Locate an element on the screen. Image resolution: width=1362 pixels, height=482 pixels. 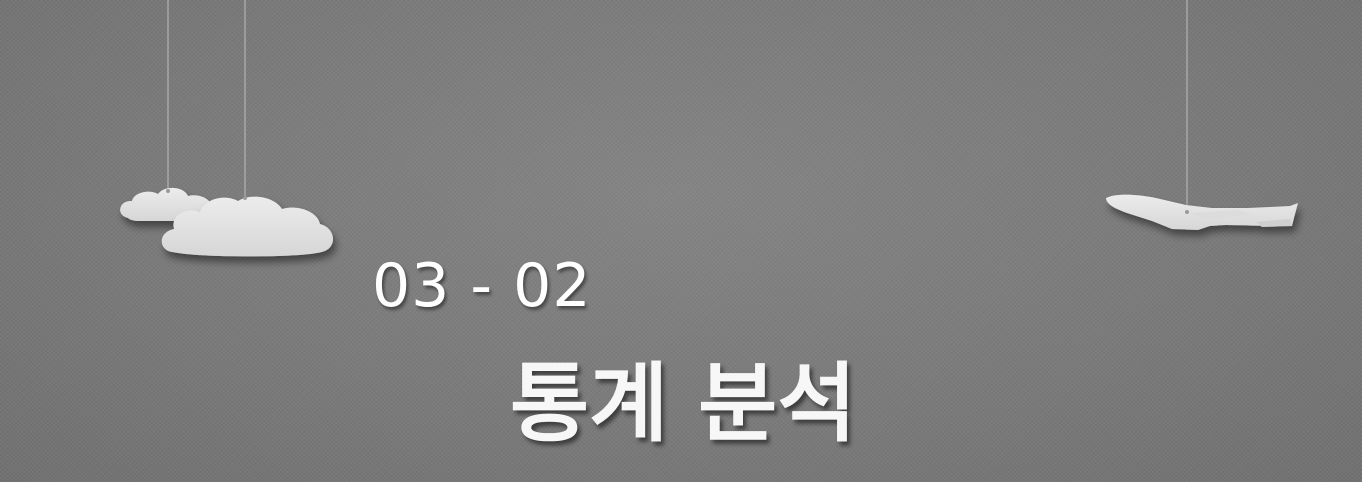
section-number: 03 - 02 is located at coordinates (482, 286).